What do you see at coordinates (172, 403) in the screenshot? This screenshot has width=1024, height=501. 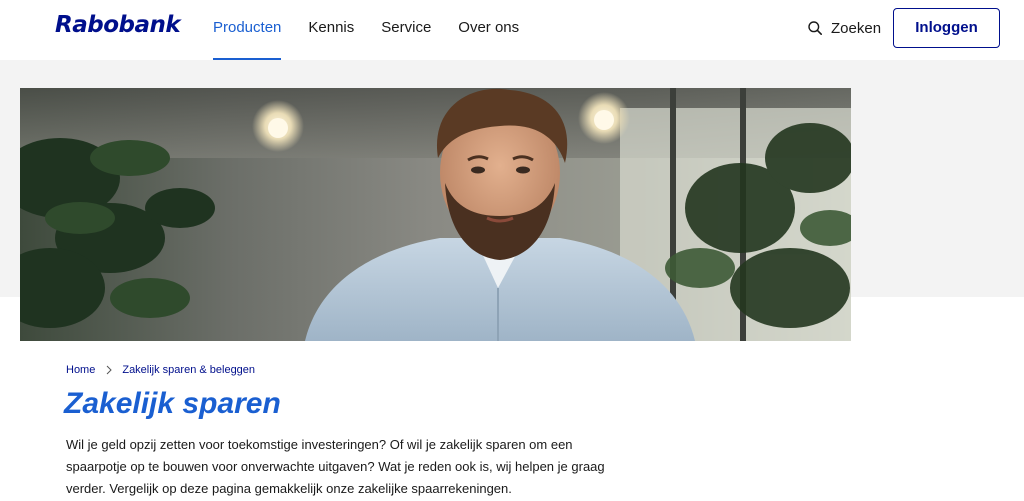 I see `page-title: Zakelijk sparen` at bounding box center [172, 403].